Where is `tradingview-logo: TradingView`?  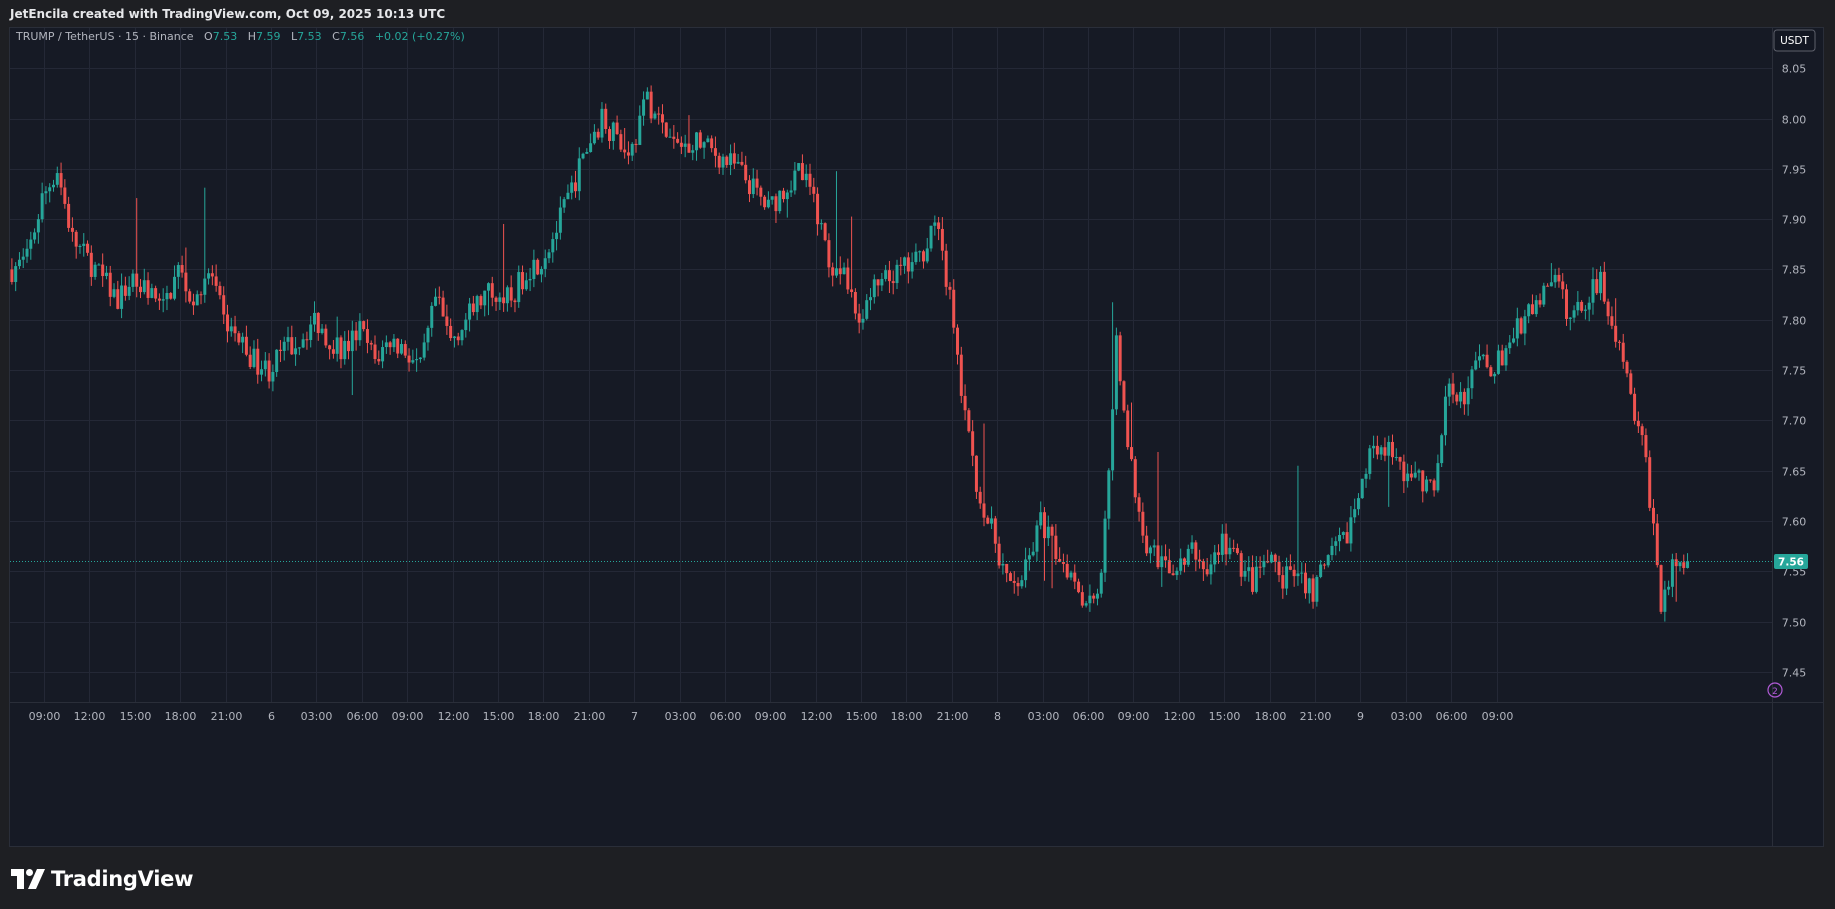 tradingview-logo: TradingView is located at coordinates (102, 879).